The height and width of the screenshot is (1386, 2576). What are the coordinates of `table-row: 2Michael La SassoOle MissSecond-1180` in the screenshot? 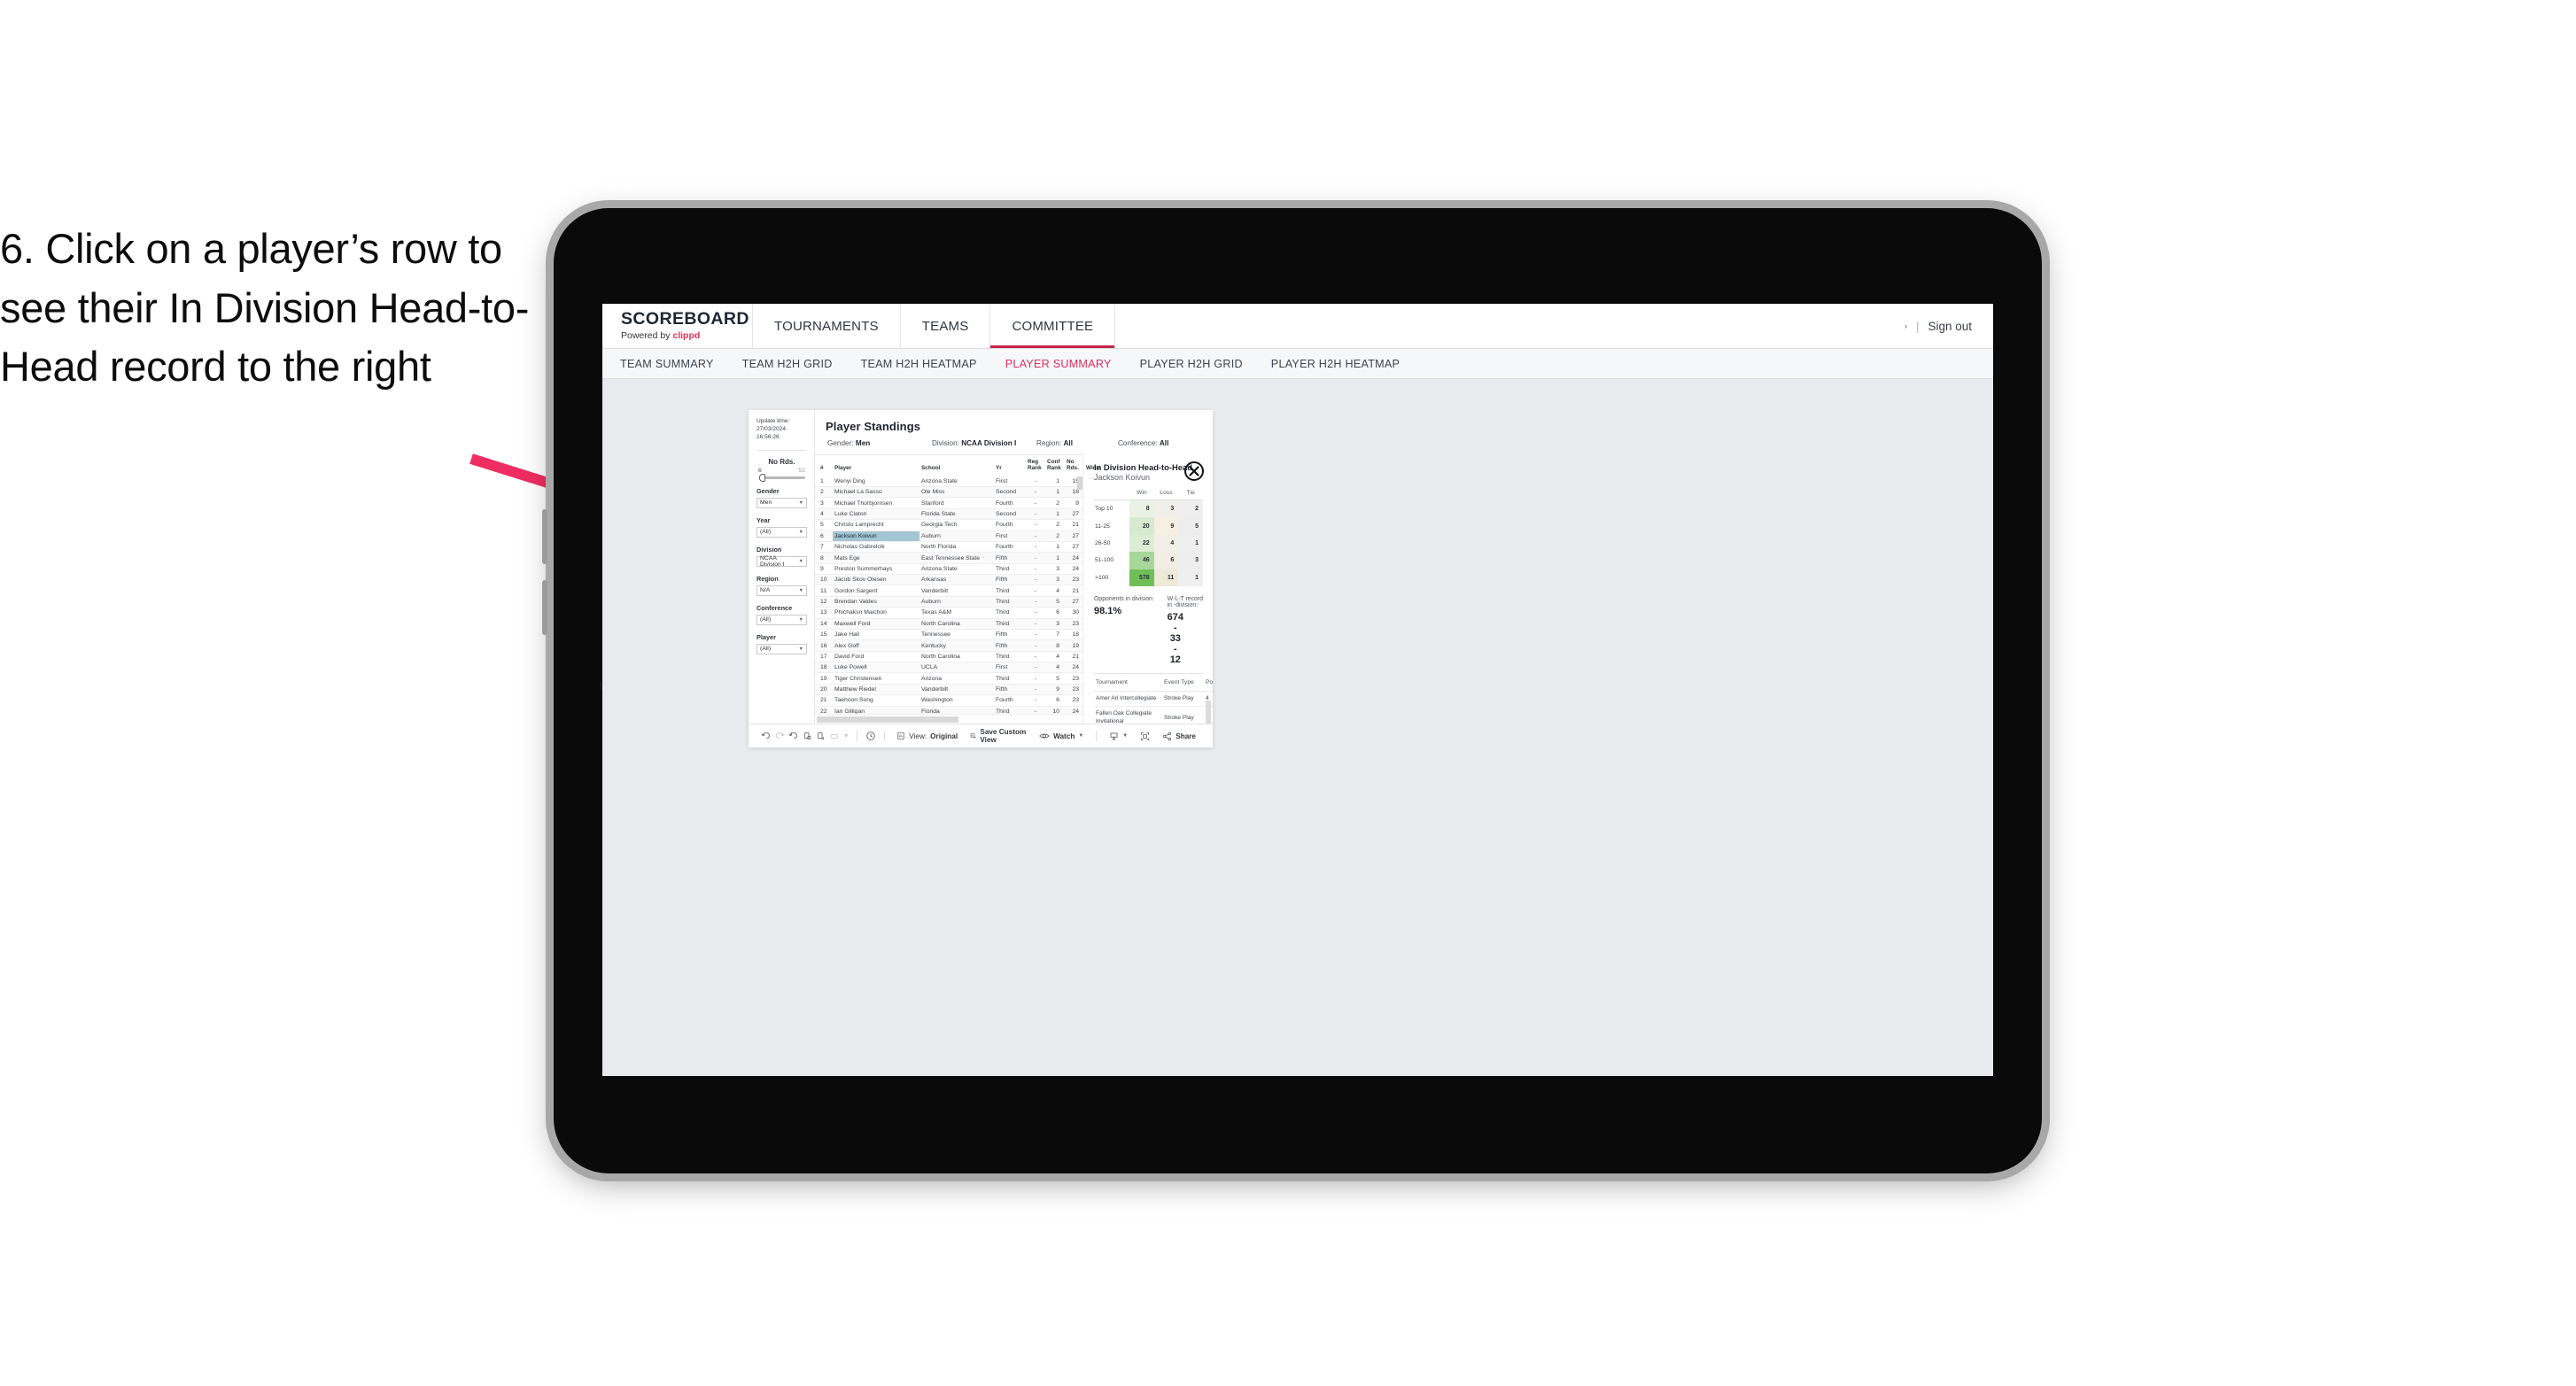 It's located at (948, 492).